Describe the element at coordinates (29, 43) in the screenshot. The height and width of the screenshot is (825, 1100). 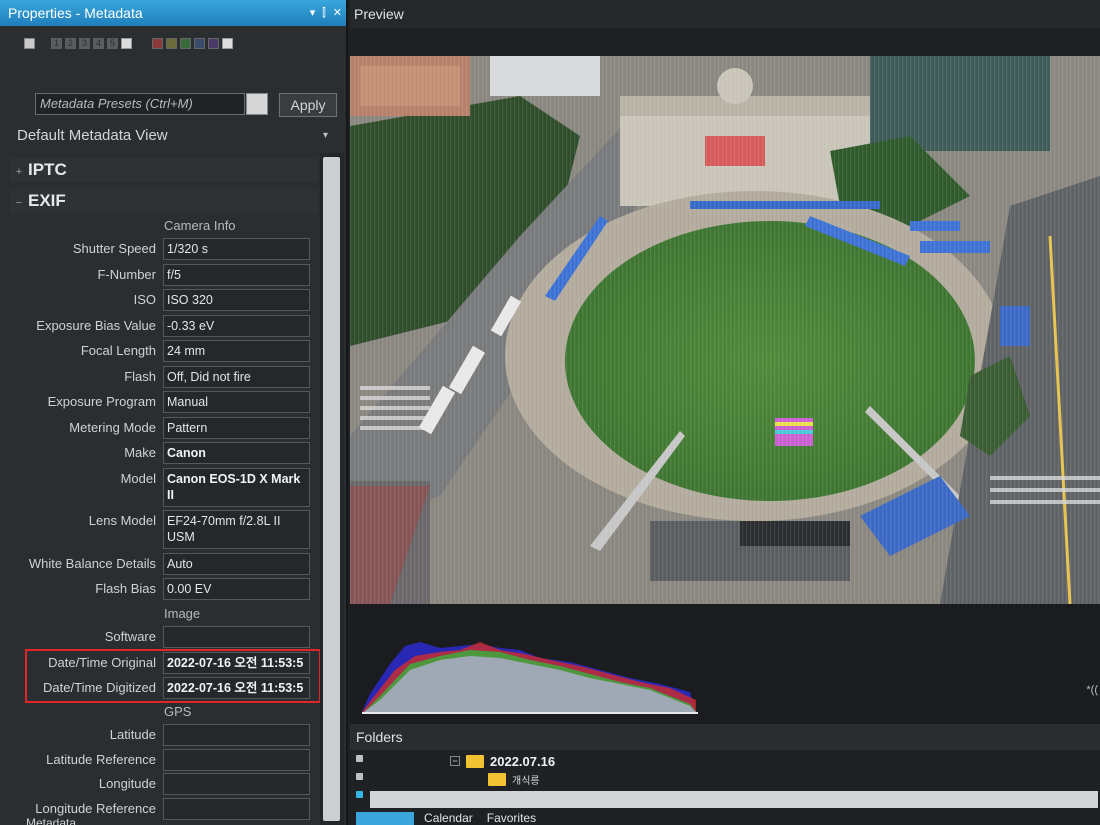
I see `clear-rating-checkbox` at that location.